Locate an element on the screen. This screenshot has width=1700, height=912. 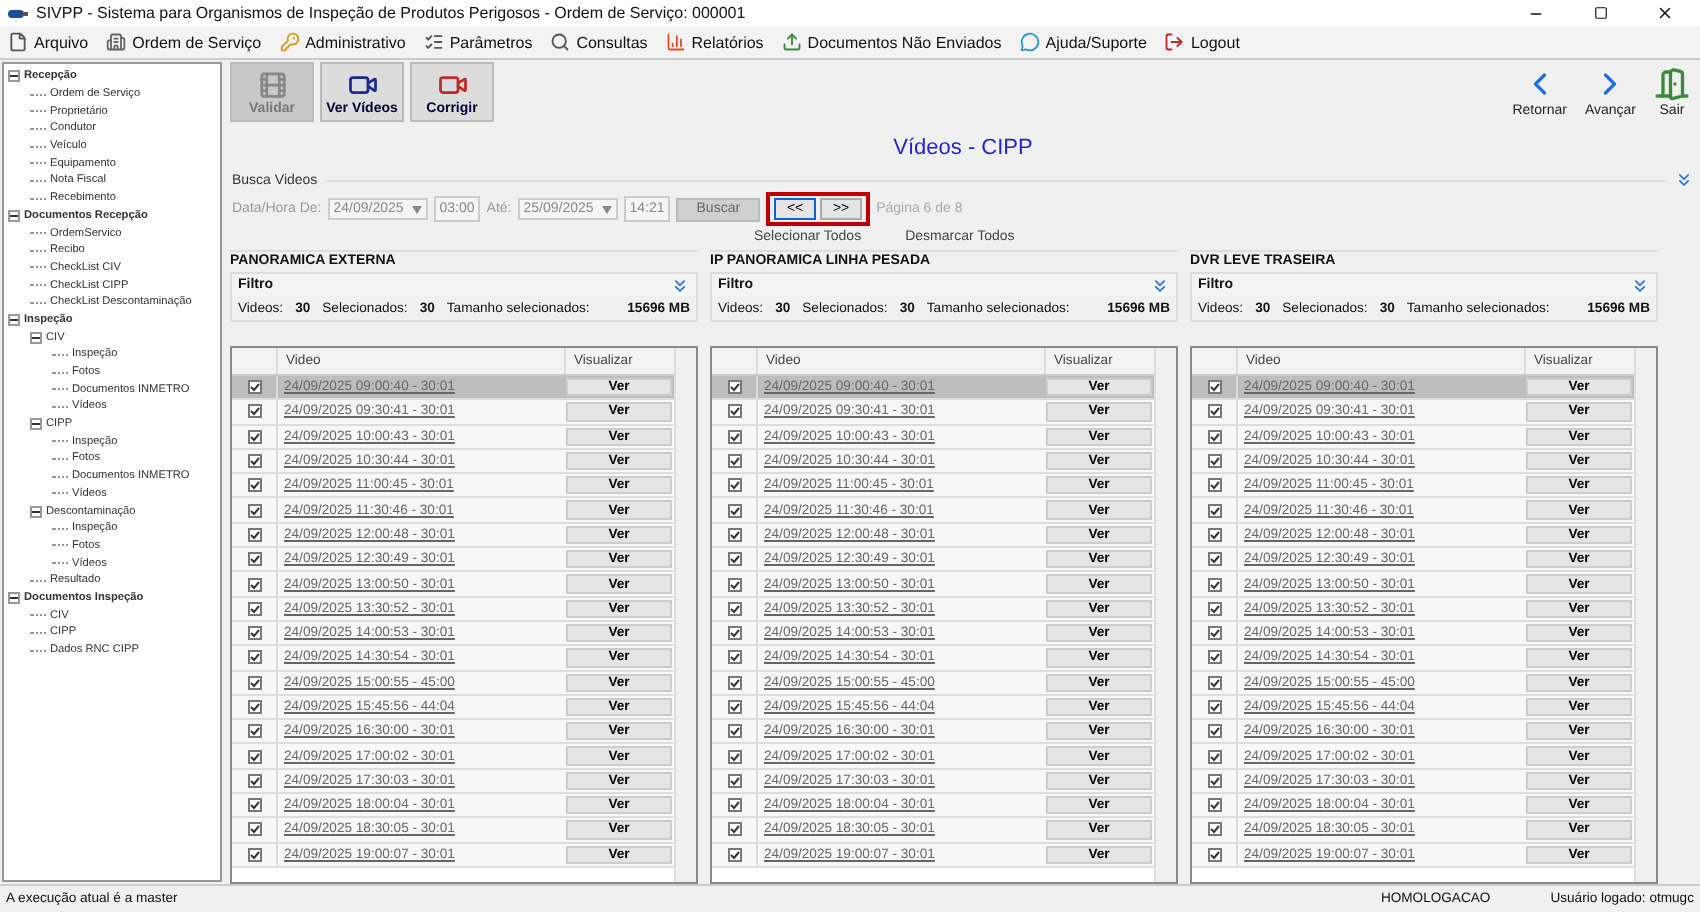
close-icon is located at coordinates (1664, 13).